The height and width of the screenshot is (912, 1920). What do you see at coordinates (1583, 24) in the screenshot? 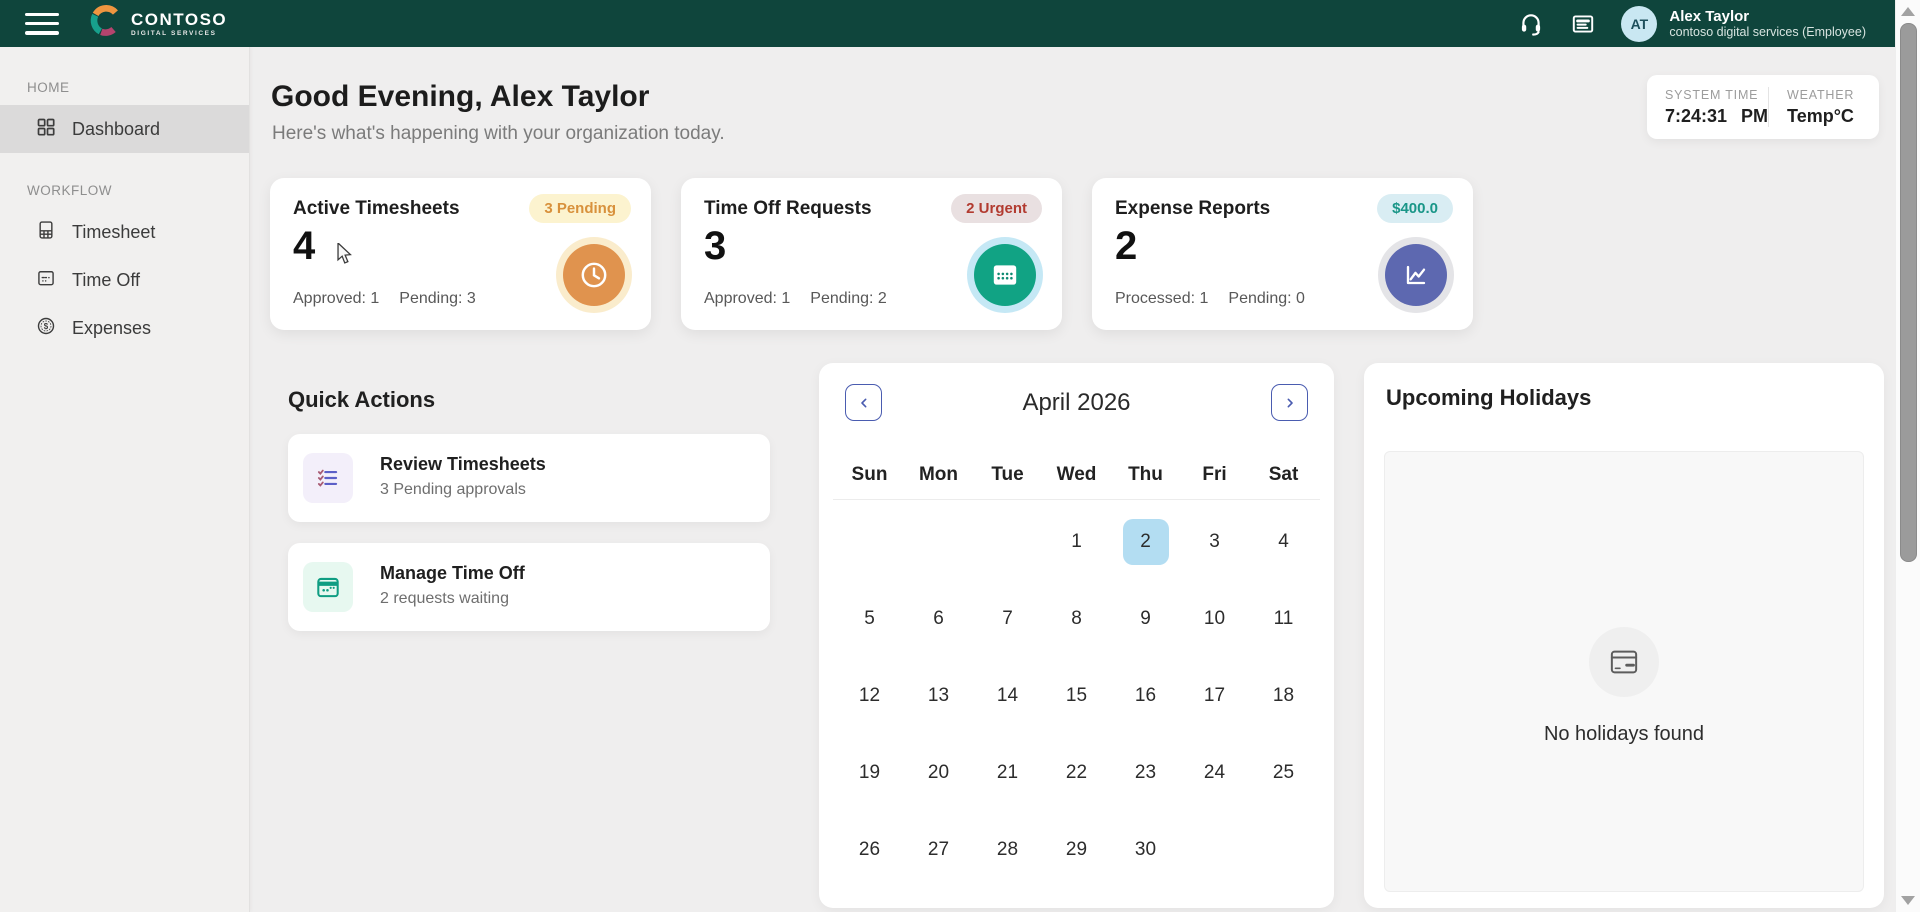
I see `announcements-icon` at bounding box center [1583, 24].